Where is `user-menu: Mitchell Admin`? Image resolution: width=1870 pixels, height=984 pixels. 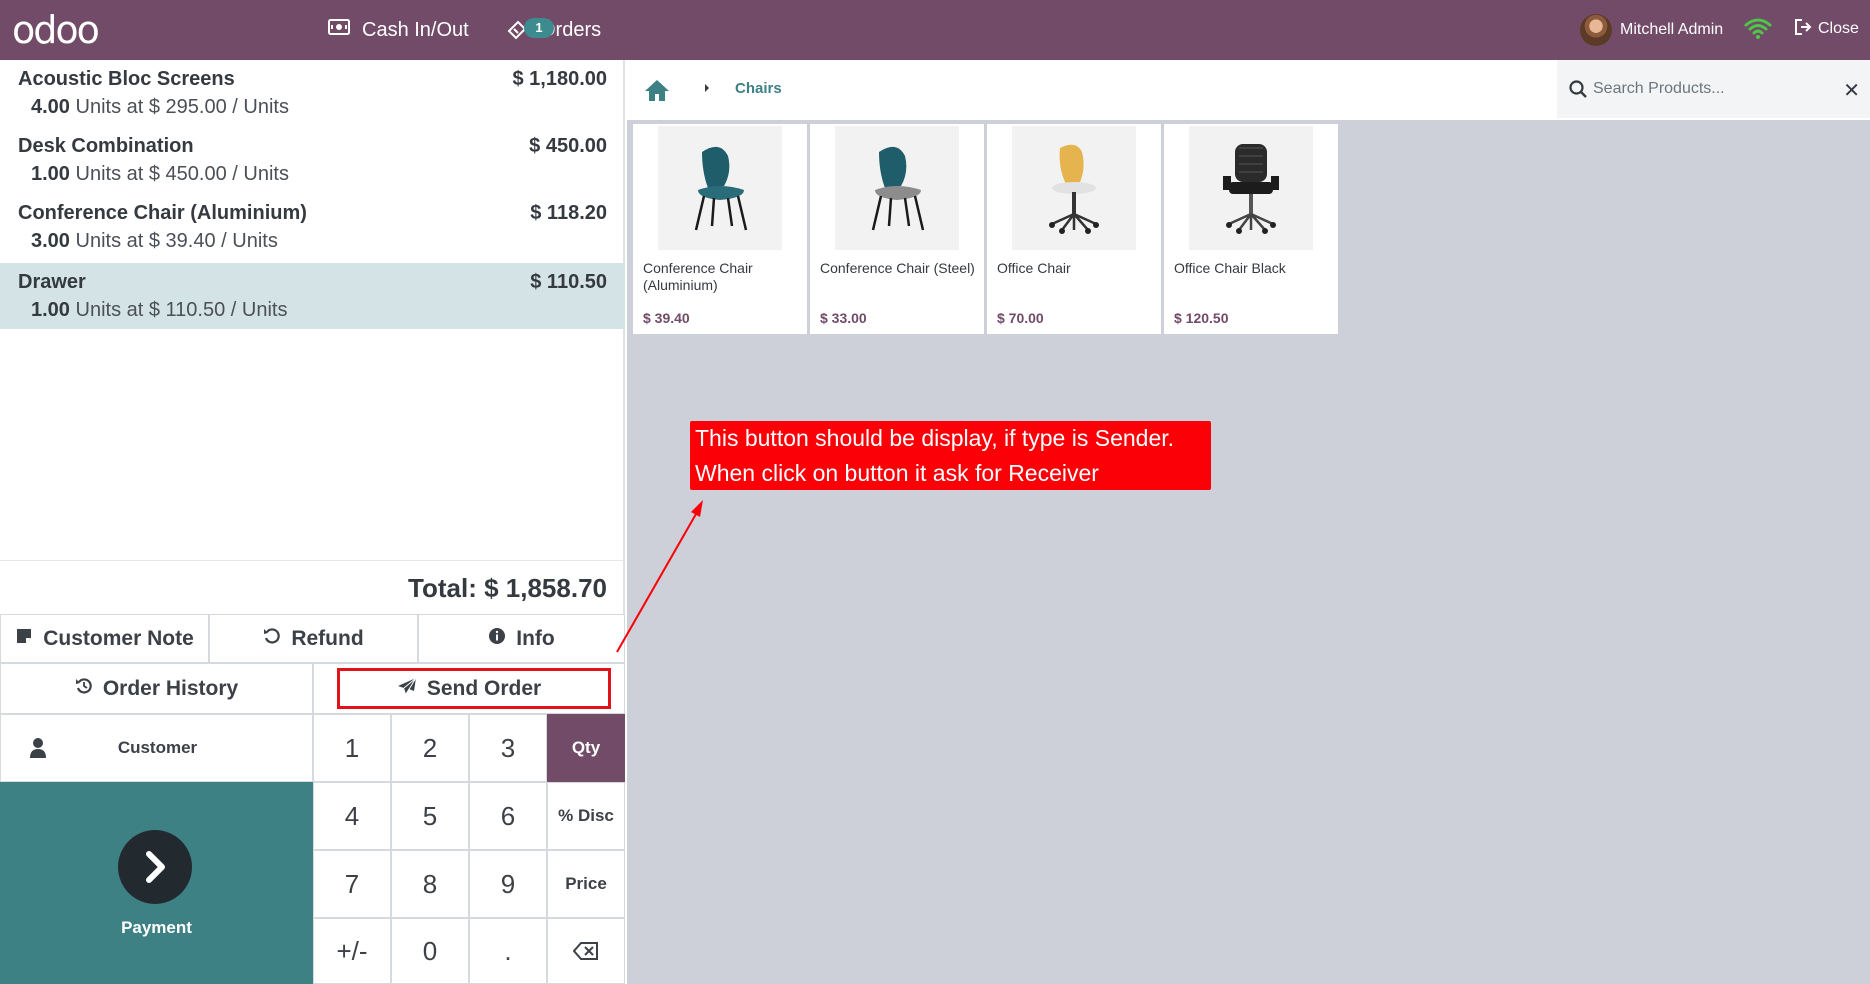 user-menu: Mitchell Admin is located at coordinates (1651, 30).